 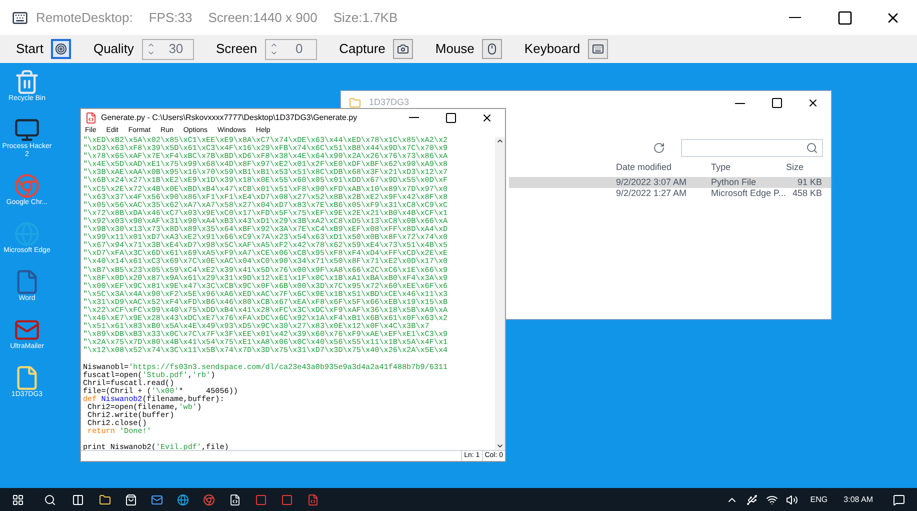 I want to click on table-cell-text: 9/2/2022 1:27 AM, so click(x=652, y=193).